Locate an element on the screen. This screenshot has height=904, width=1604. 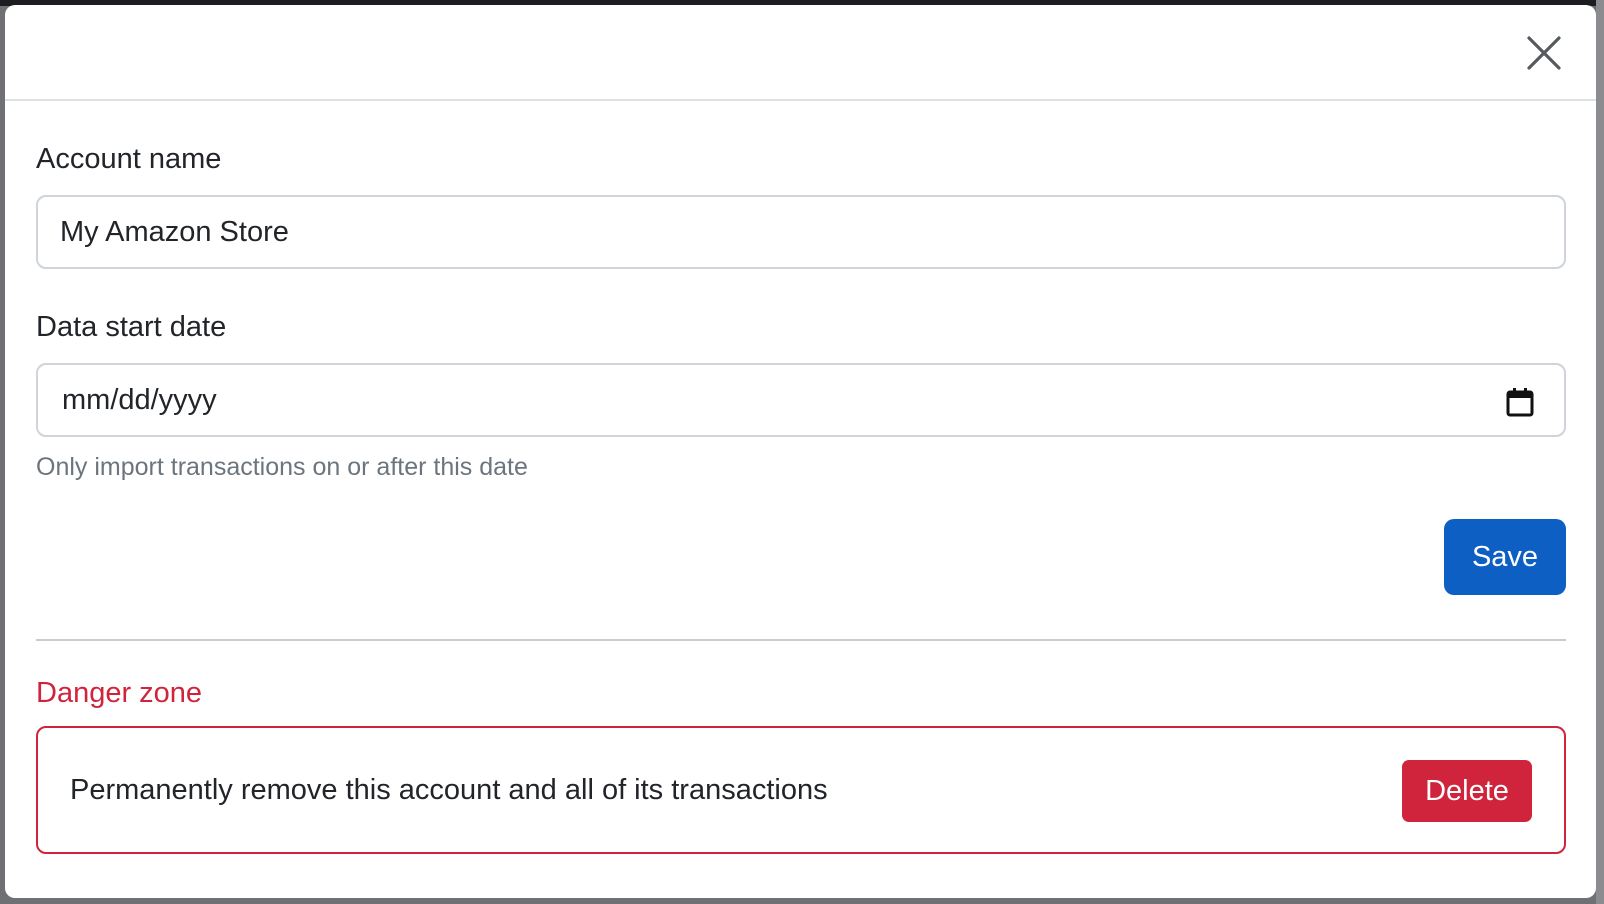
danger-zone-title: Danger zone is located at coordinates (119, 693).